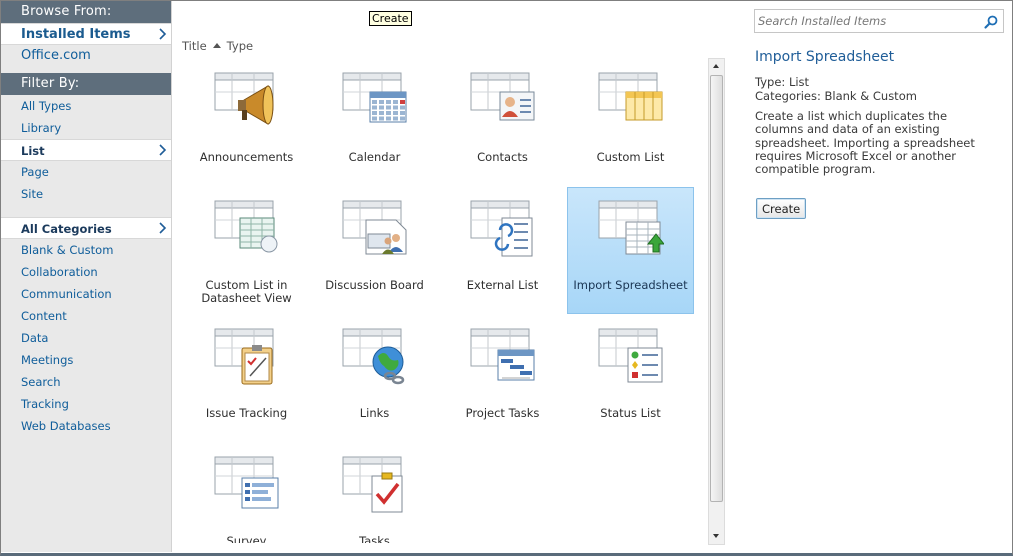 This screenshot has width=1013, height=556. I want to click on filter-category-data: Data, so click(86, 338).